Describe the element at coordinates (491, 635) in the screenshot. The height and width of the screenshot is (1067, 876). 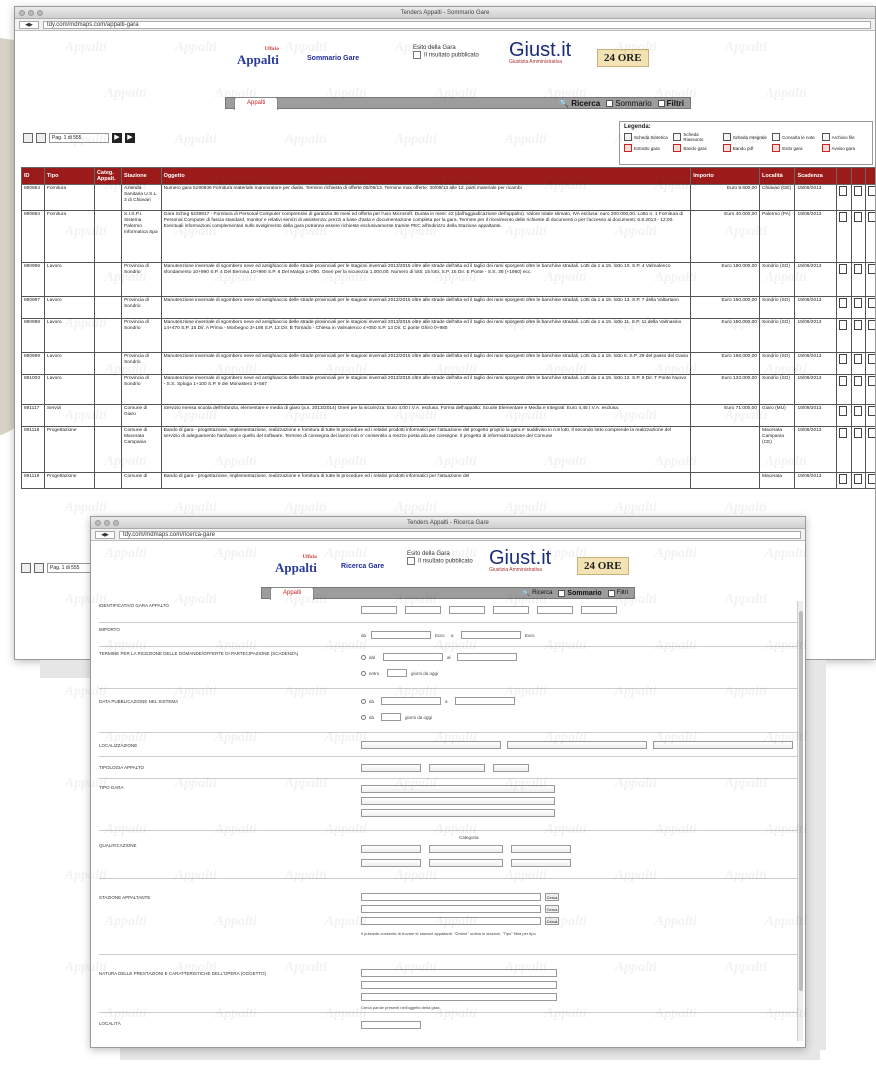
I see `importo-a-field` at that location.